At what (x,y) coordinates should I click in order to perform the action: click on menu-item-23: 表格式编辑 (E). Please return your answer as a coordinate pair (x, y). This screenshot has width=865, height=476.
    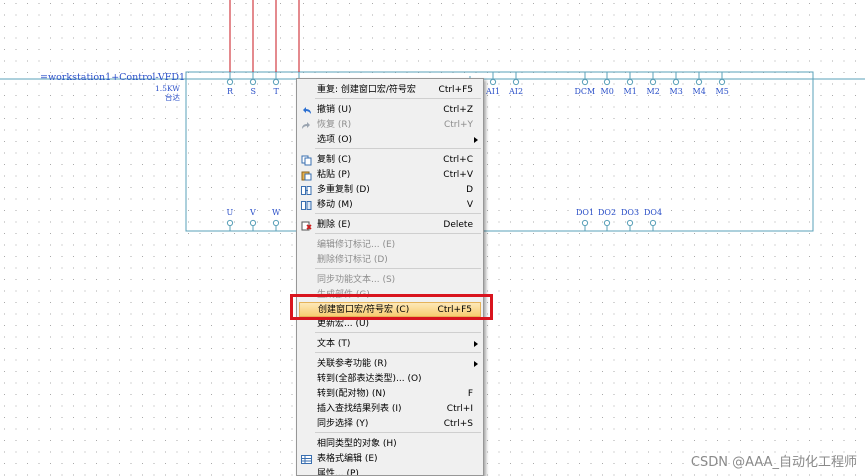
    Looking at the image, I should click on (390, 459).